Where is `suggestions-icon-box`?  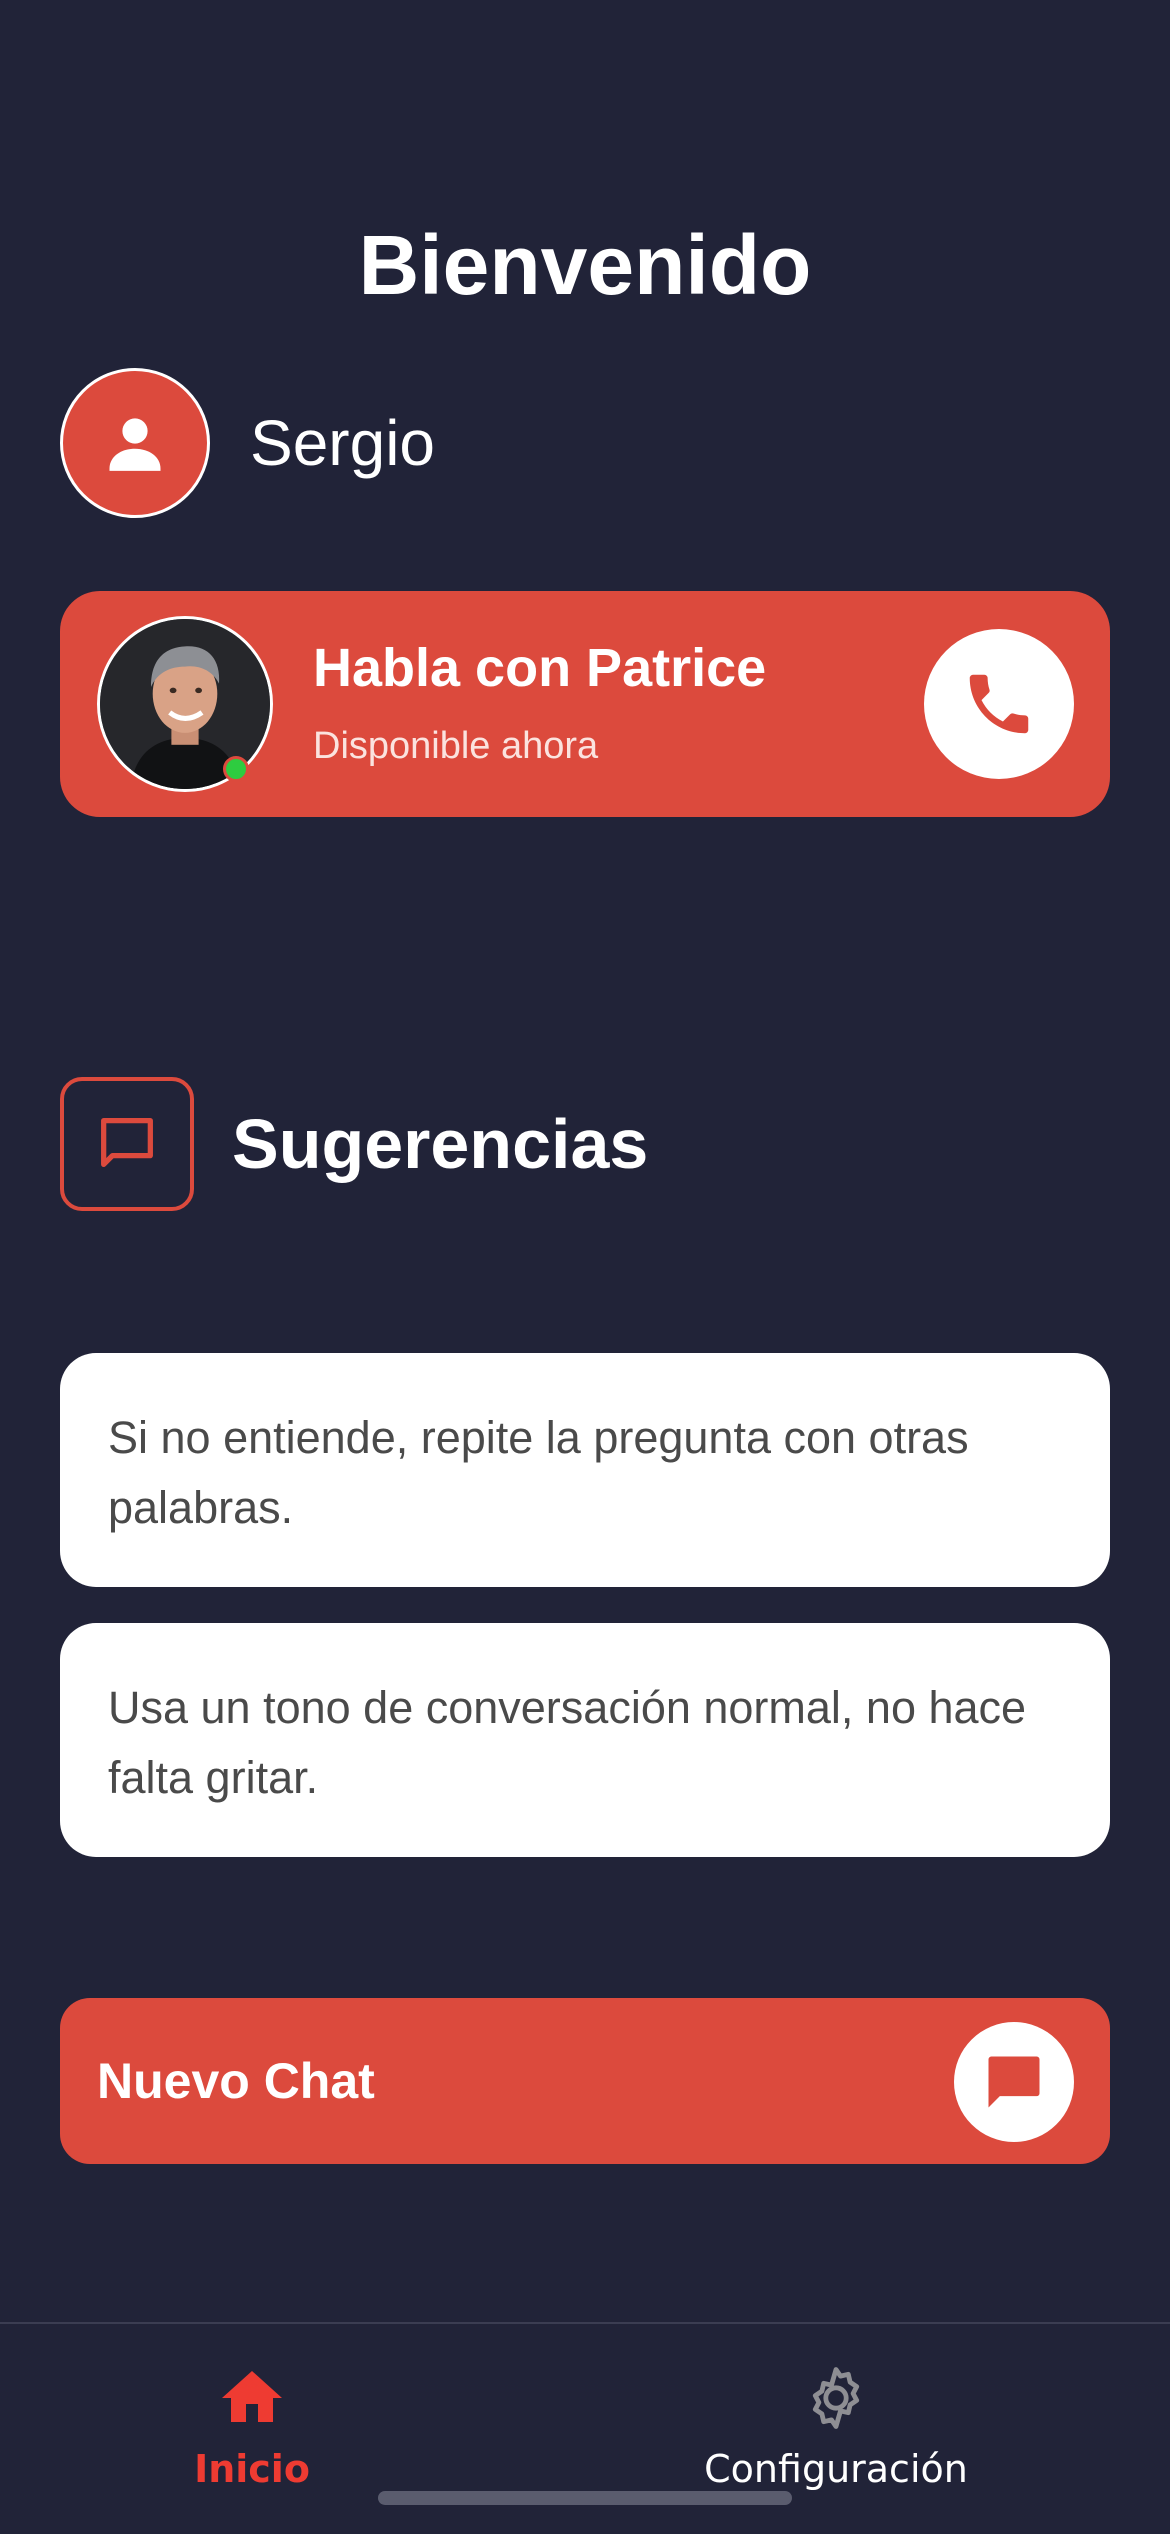
suggestions-icon-box is located at coordinates (127, 1144).